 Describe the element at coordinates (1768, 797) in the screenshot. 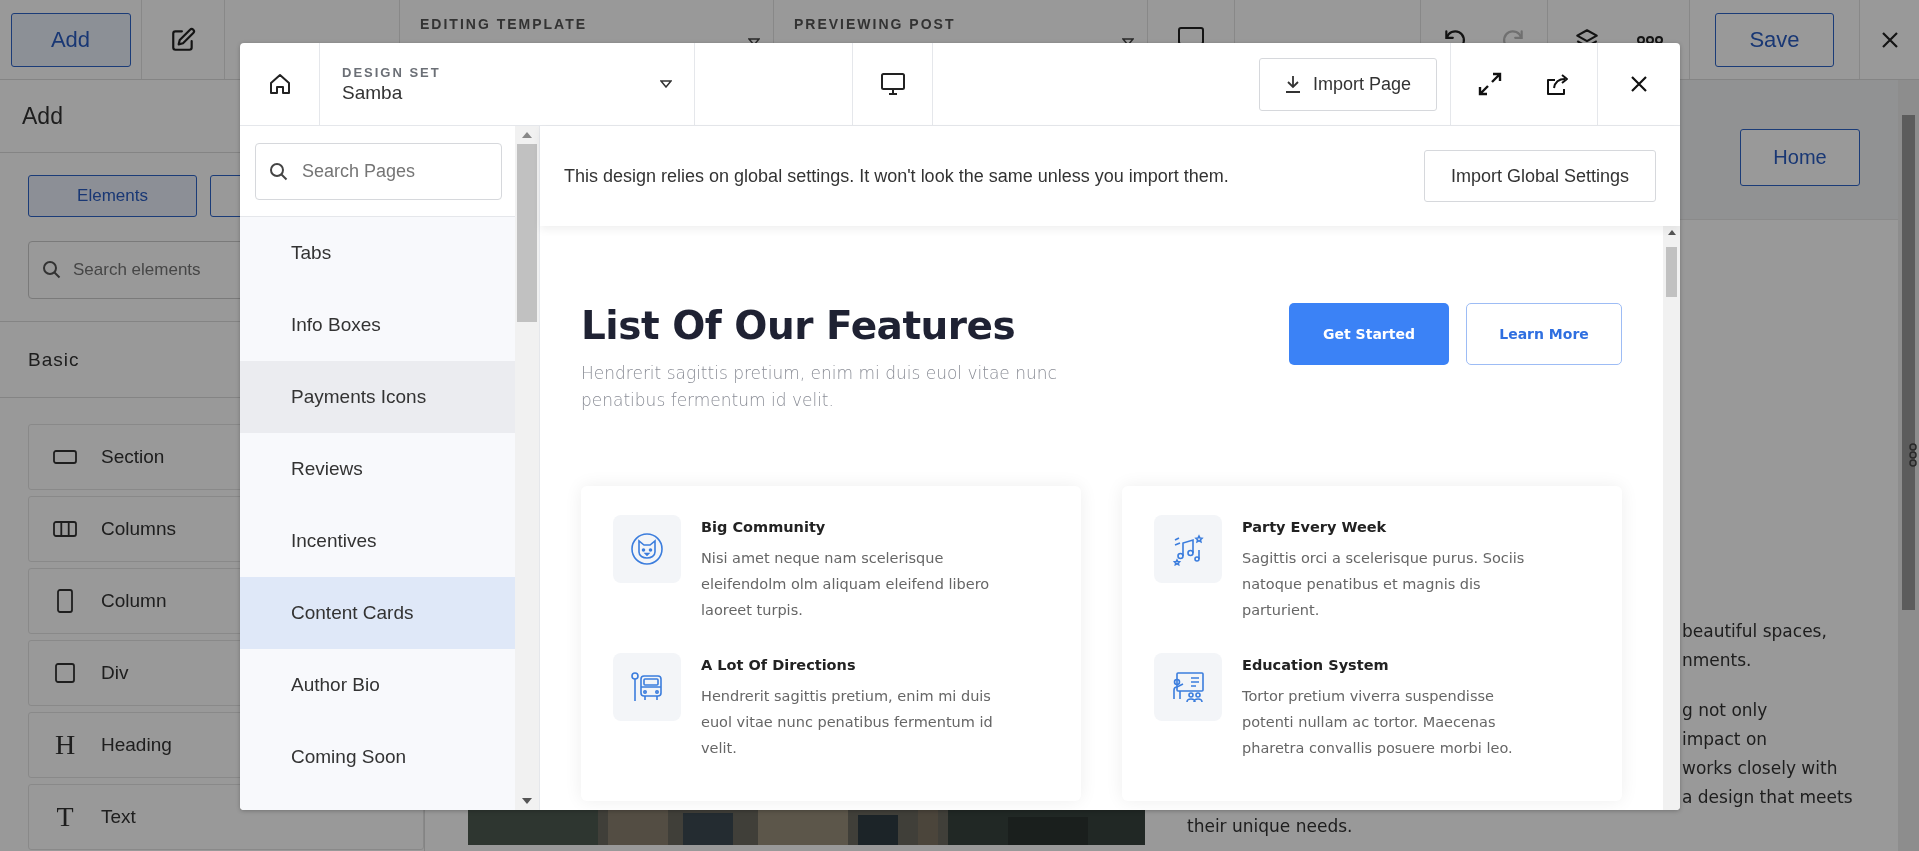

I see `paragraph-fragment: a design that meets` at that location.